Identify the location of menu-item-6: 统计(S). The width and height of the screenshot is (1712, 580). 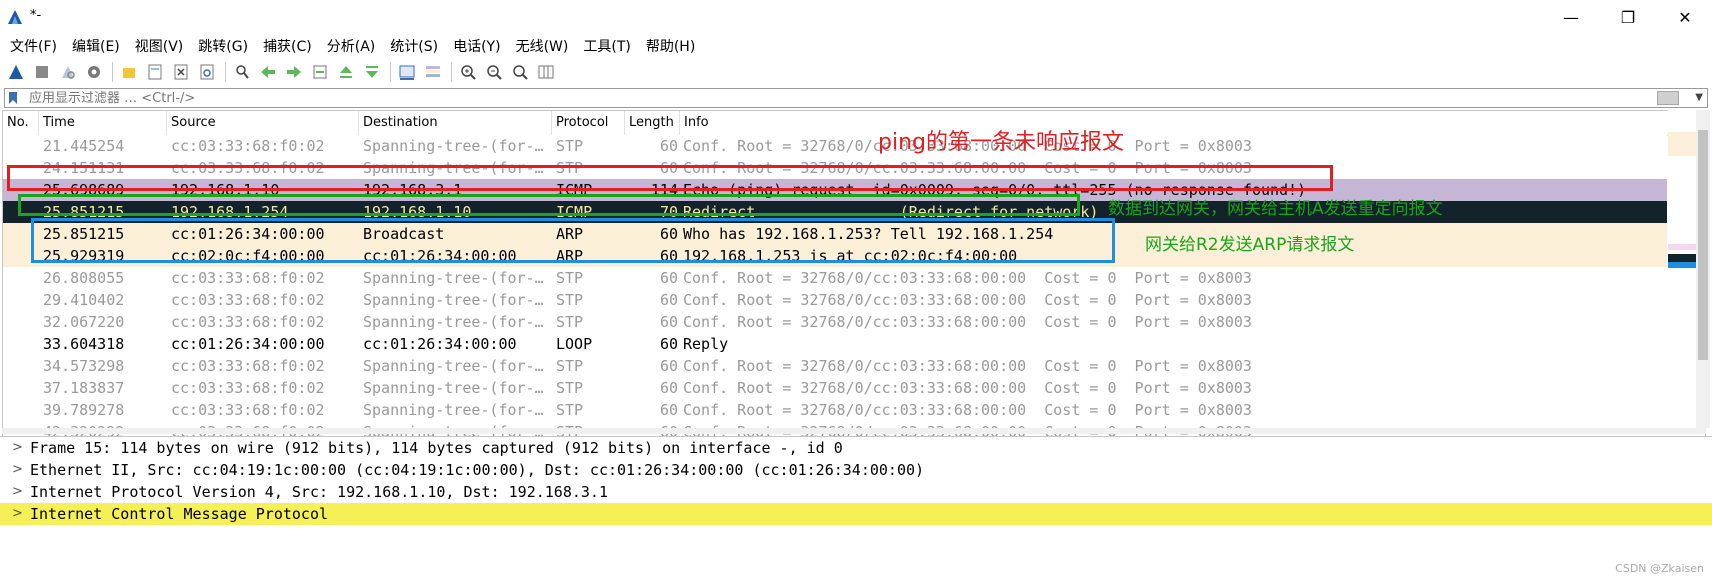
(414, 46).